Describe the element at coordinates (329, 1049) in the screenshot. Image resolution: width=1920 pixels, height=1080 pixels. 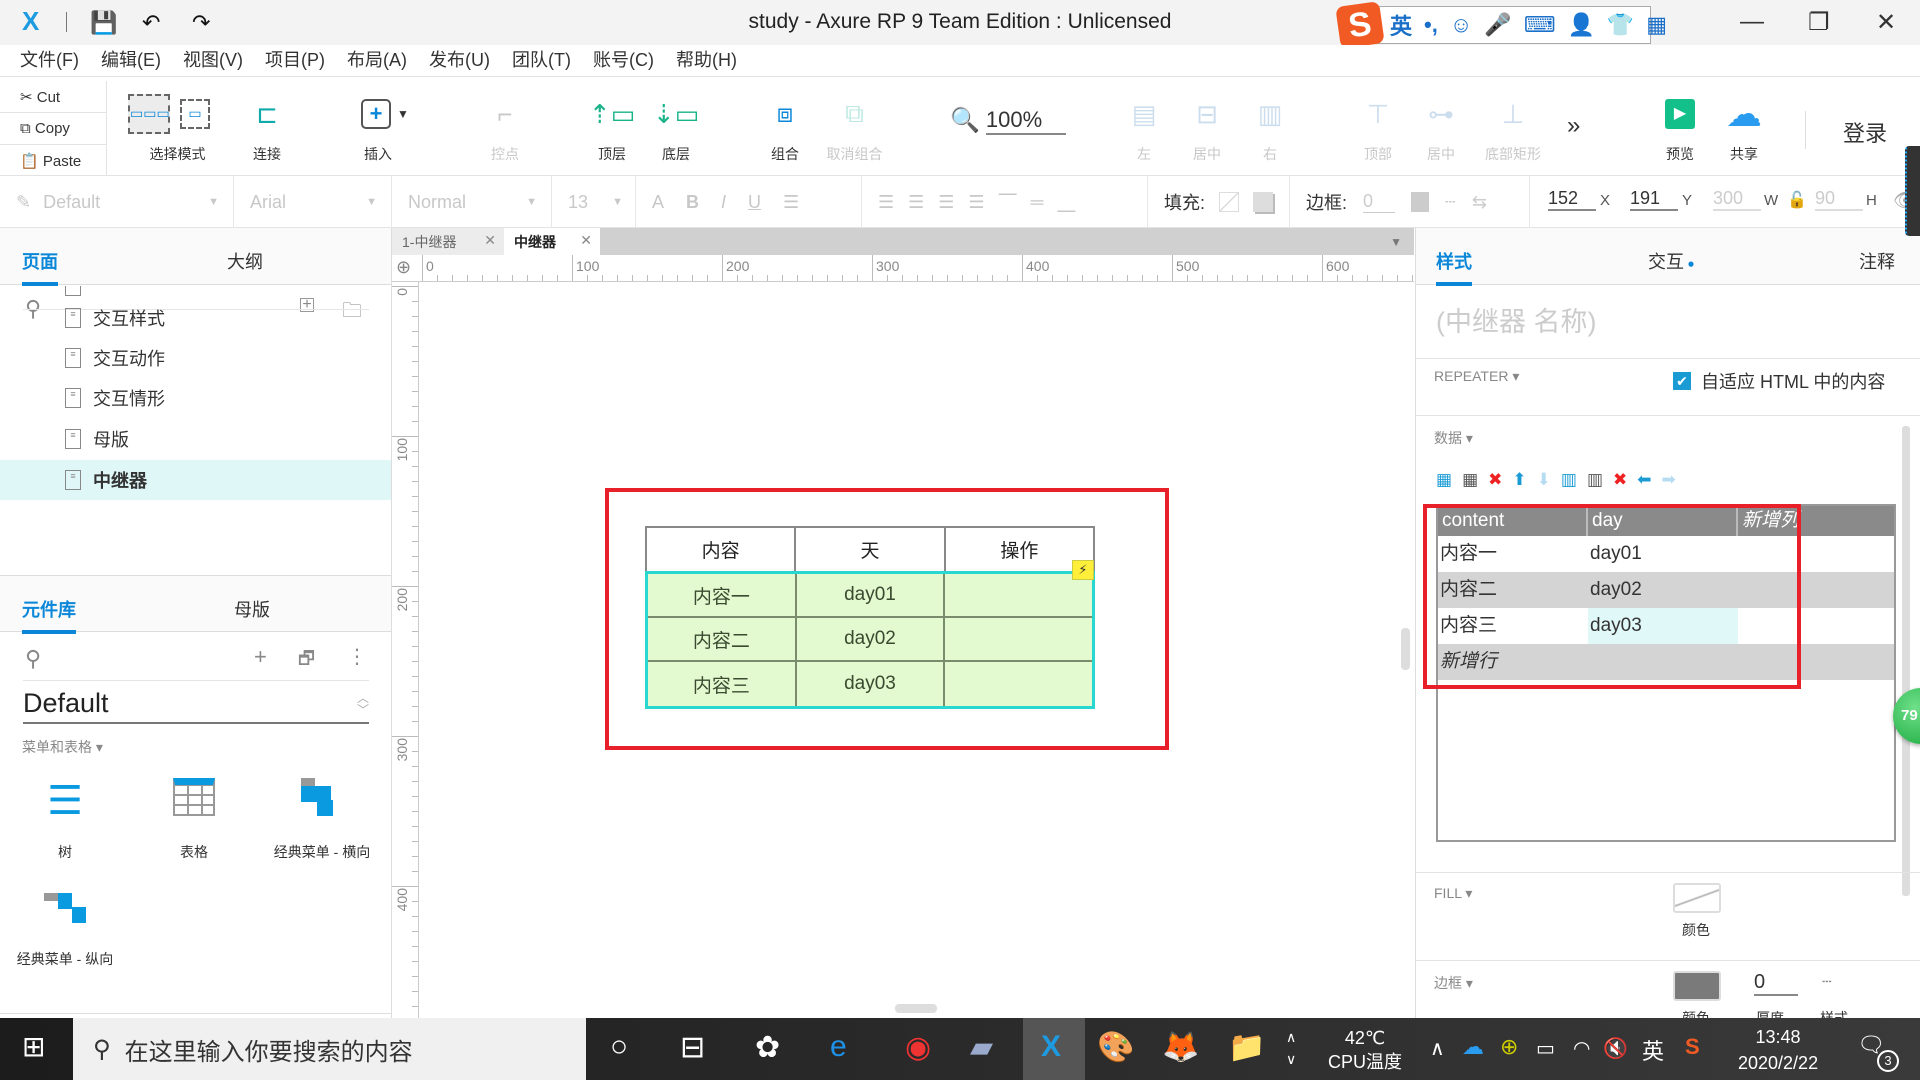
I see `taskbar-search: ⚲ 在这里输入你要搜索的内容` at that location.